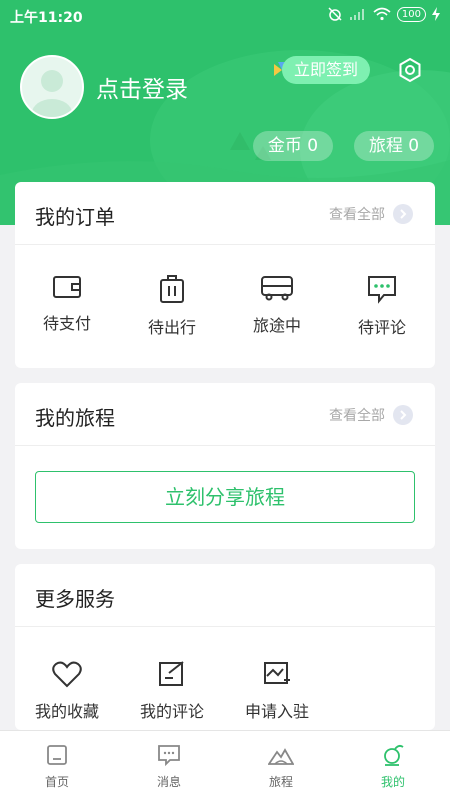 This screenshot has width=450, height=801. What do you see at coordinates (284, 146) in the screenshot?
I see `coins-label: 金币` at bounding box center [284, 146].